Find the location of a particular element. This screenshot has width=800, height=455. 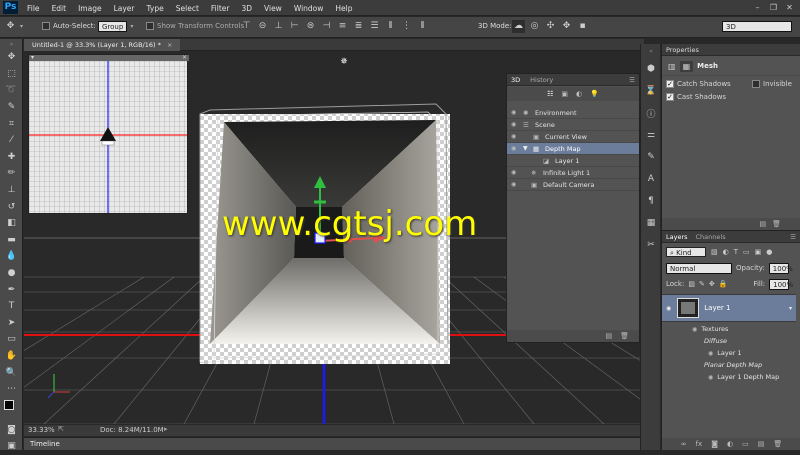

scale-3d-icon: ▪ is located at coordinates (582, 26).